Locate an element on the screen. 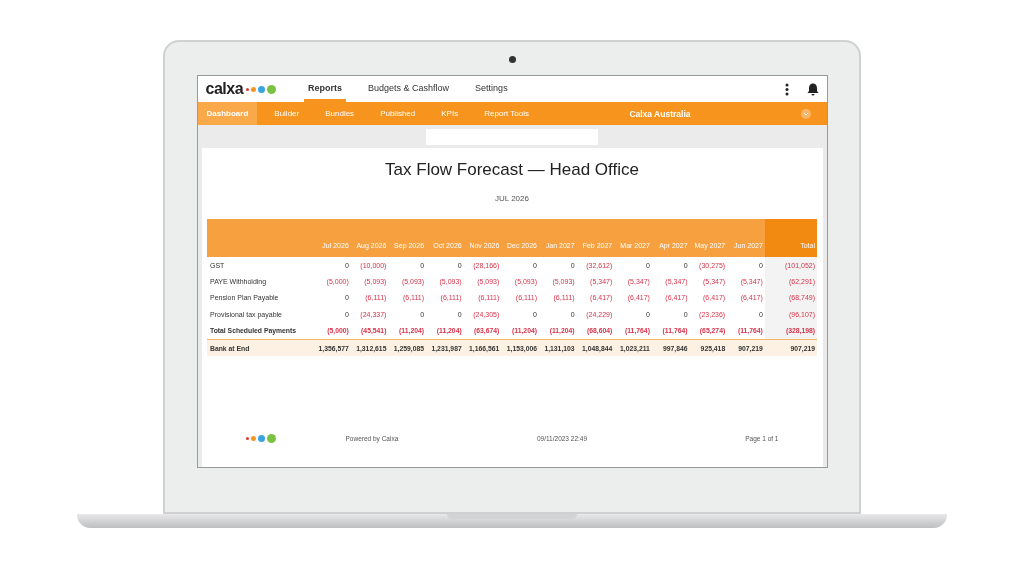  subnav-tab: Report Tools is located at coordinates (506, 113).